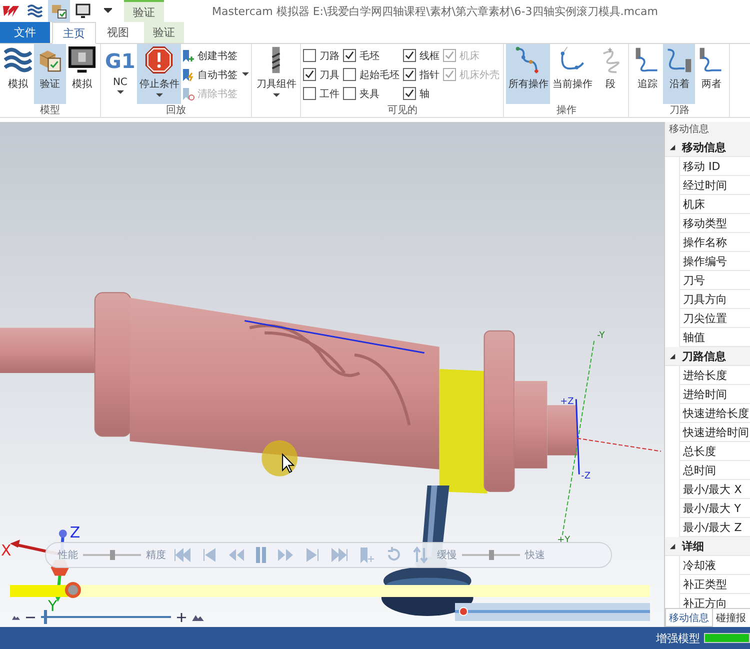  I want to click on both-button: 两者, so click(711, 74).